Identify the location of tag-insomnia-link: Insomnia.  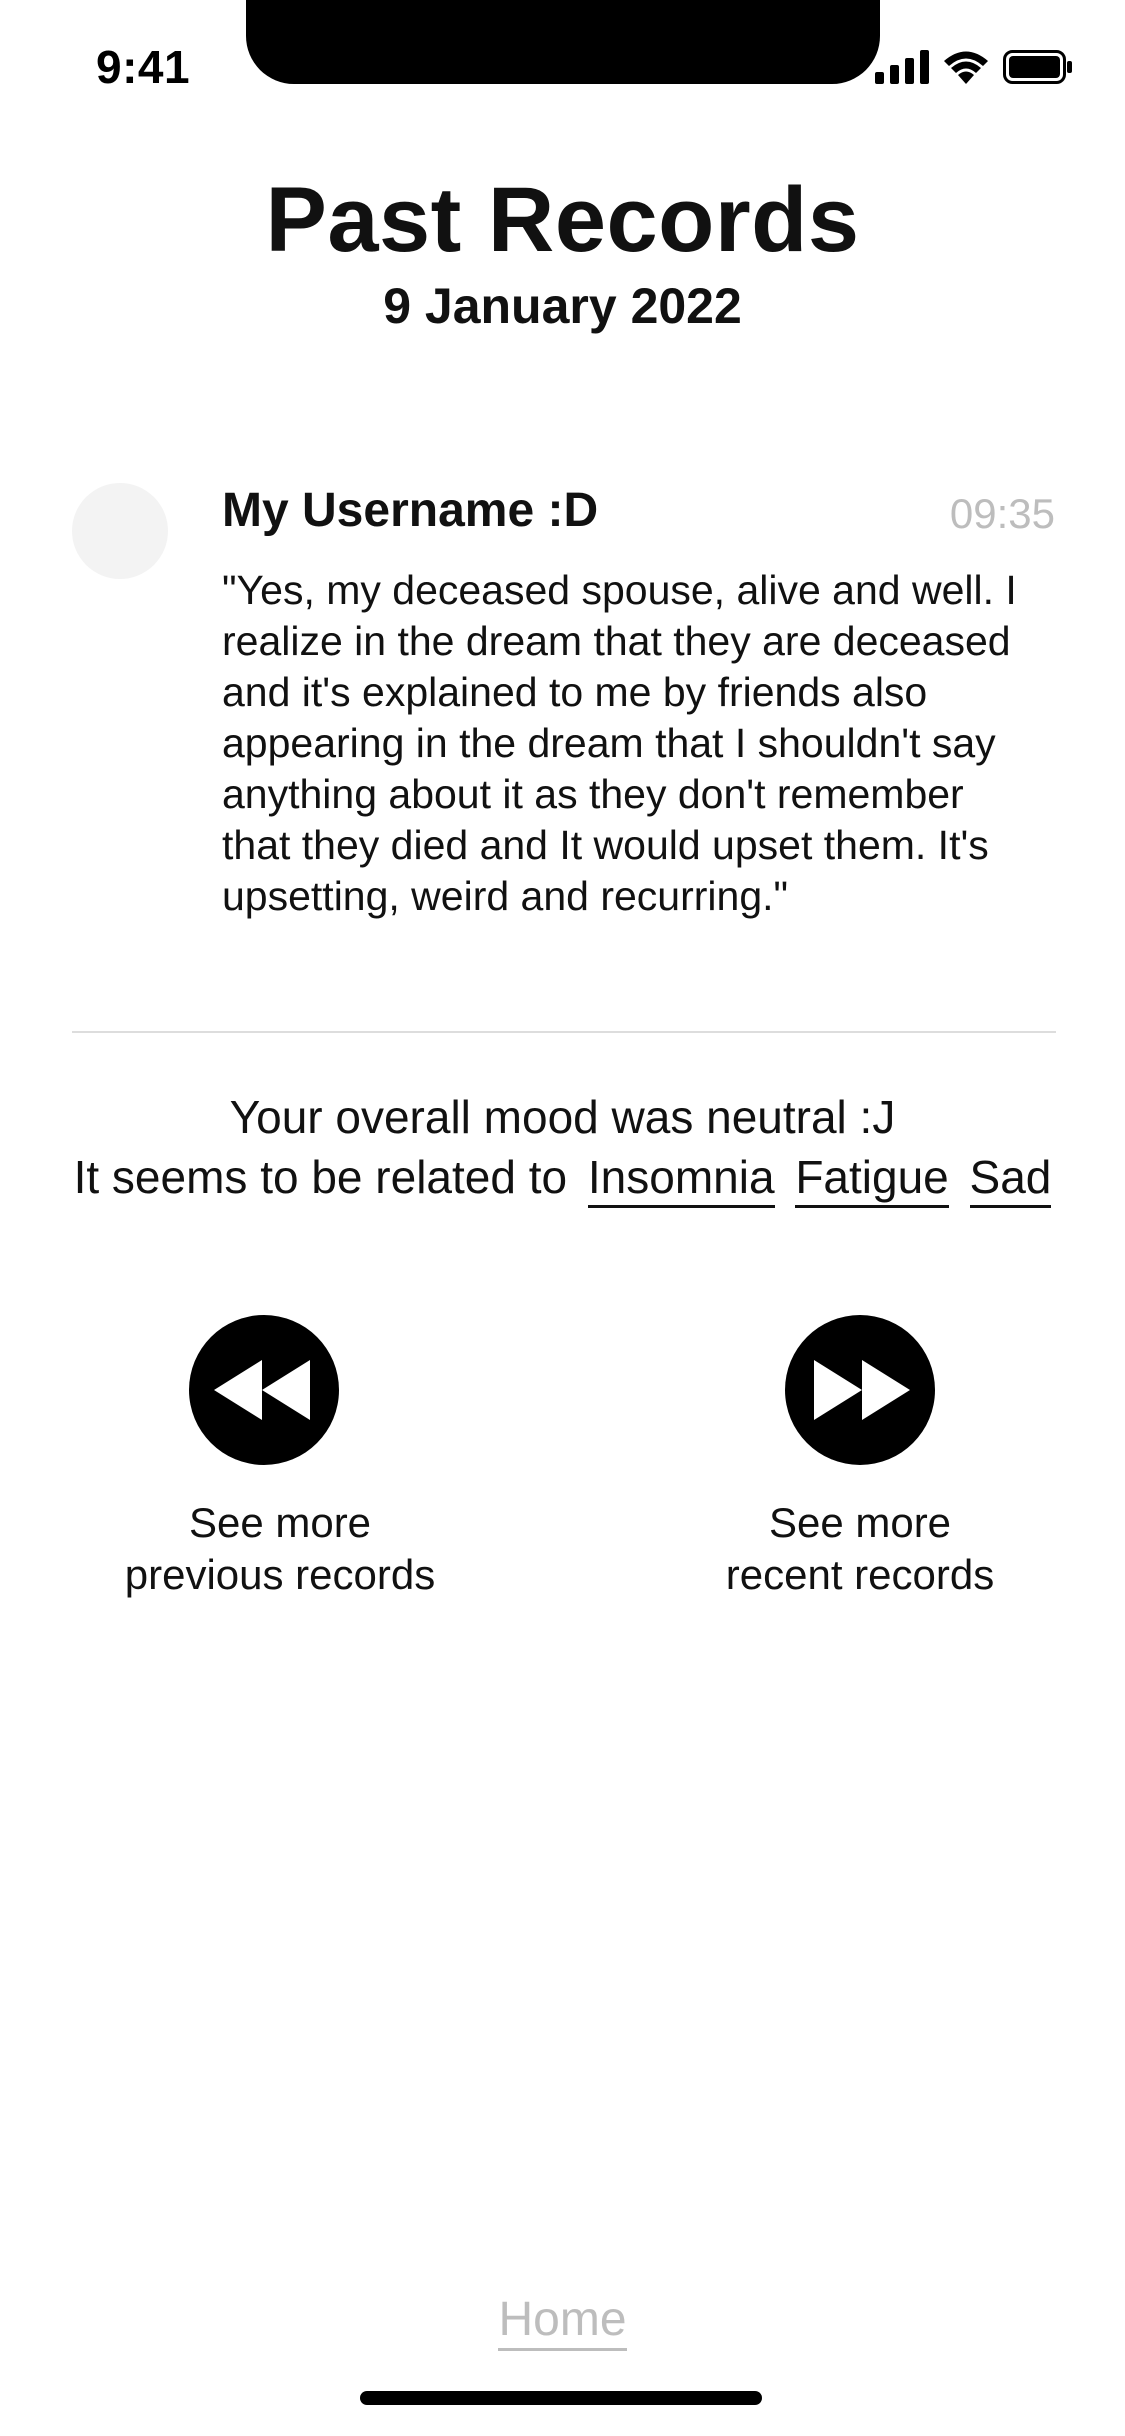
(681, 1179).